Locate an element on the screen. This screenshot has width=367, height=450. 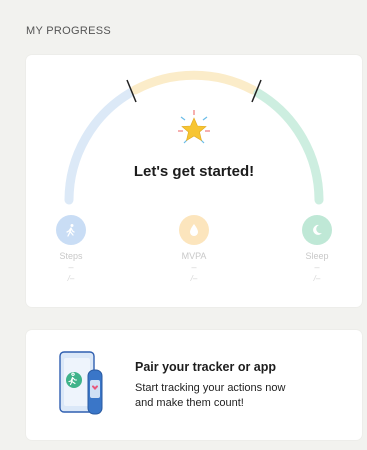
metric-mvpa: MVPA – /– is located at coordinates (194, 249).